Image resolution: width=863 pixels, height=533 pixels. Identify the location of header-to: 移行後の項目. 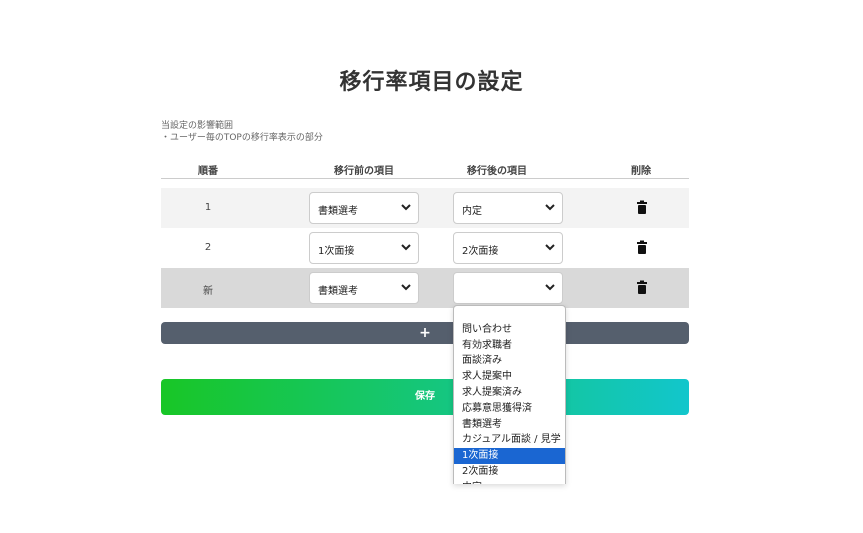
(497, 171).